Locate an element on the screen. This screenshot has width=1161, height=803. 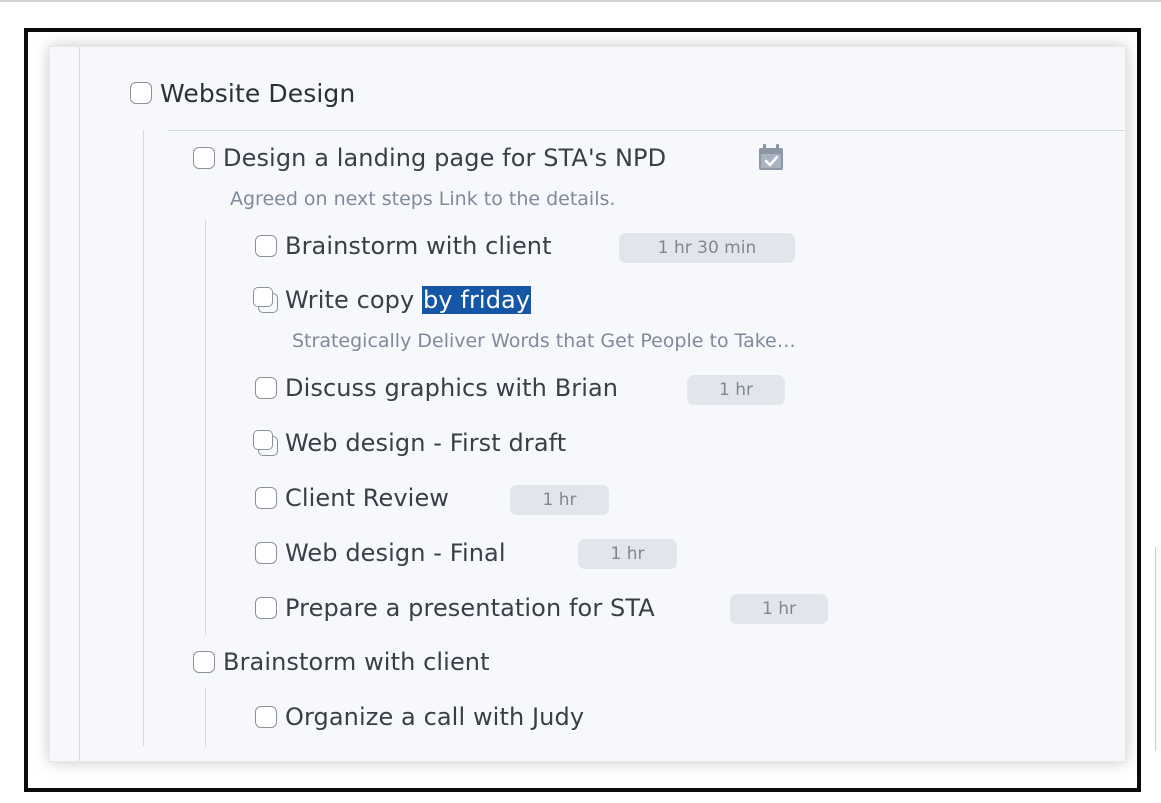
task-row-web-final: Web design - Final is located at coordinates (380, 553).